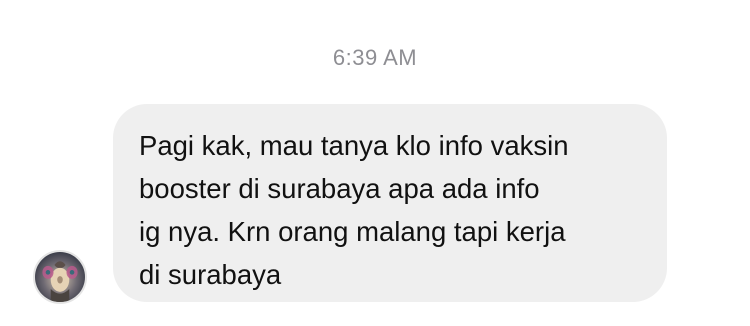  I want to click on avatar-photo-icon, so click(60, 277).